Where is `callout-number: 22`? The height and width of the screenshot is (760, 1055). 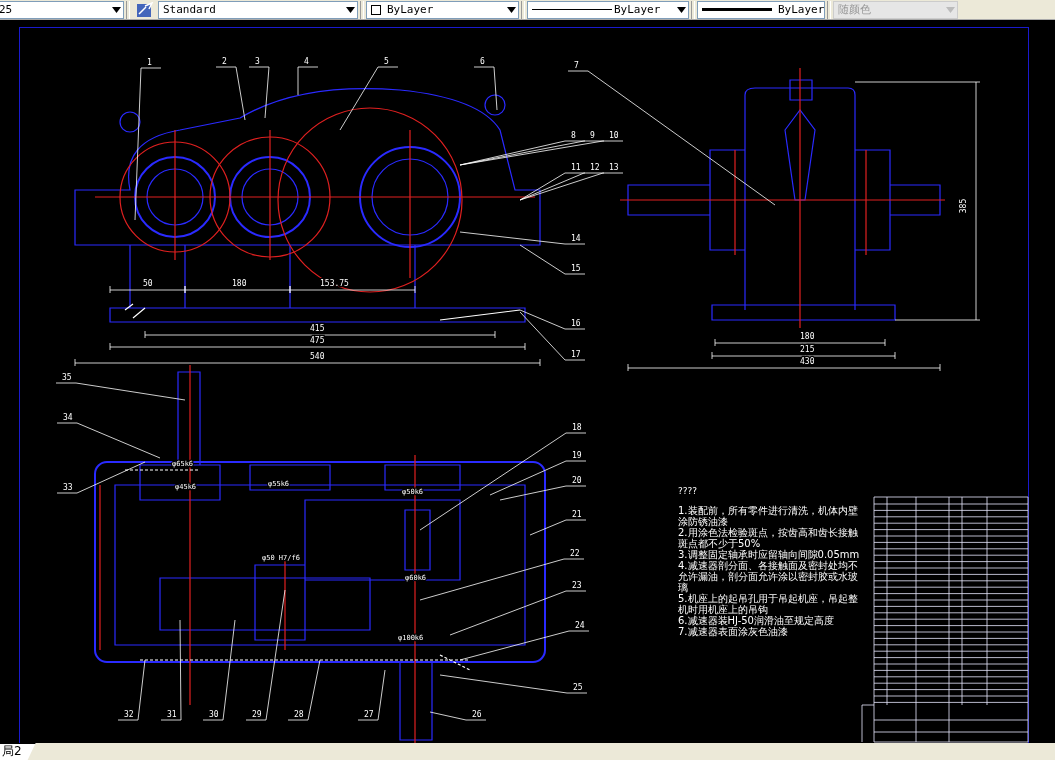
callout-number: 22 is located at coordinates (575, 553).